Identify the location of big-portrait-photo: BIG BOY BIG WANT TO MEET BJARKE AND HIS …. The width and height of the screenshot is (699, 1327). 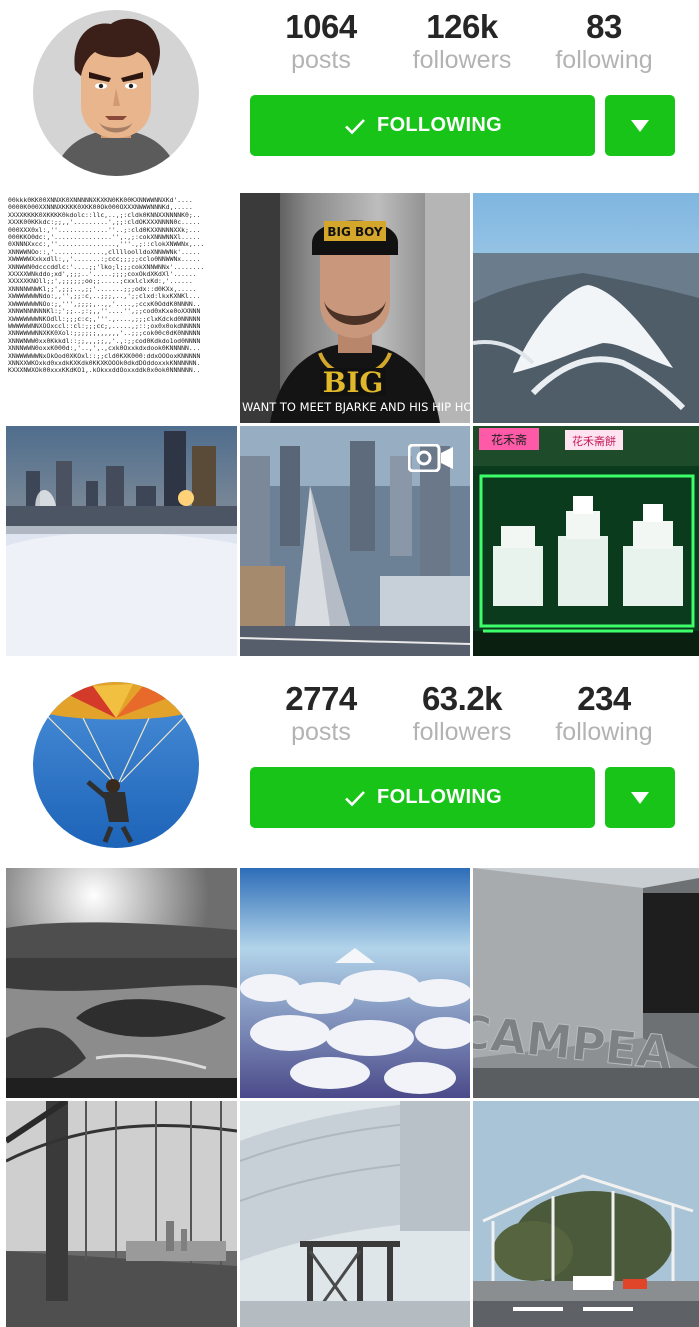
(355, 308).